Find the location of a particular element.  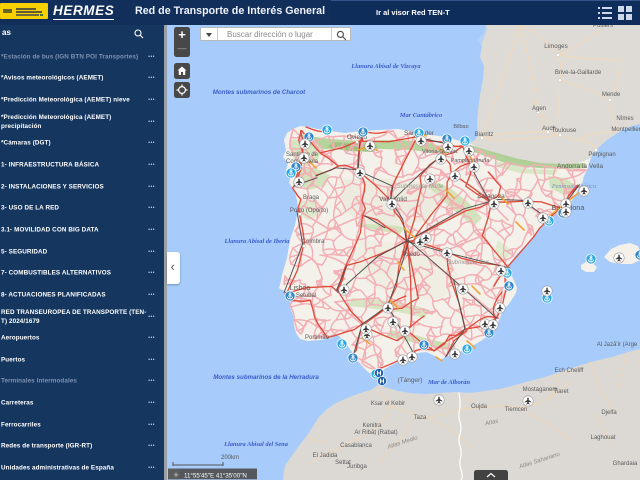

svg-text: Brive-la-Gaillarde is located at coordinates (578, 73).